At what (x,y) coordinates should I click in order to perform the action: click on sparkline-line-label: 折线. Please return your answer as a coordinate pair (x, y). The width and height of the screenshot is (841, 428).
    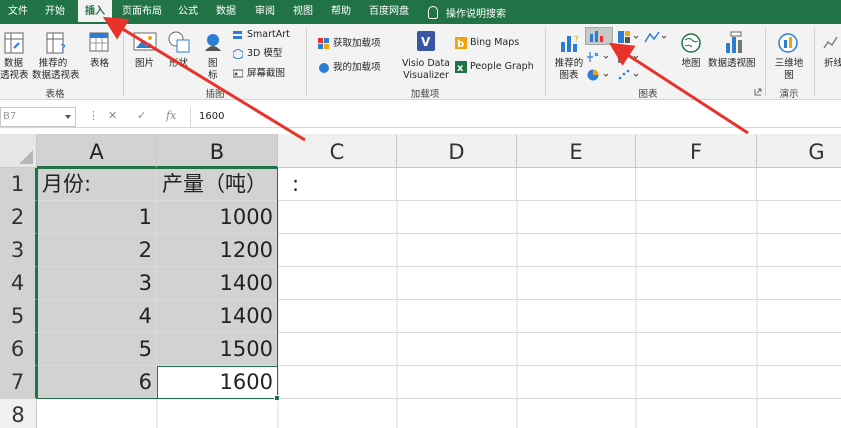
    Looking at the image, I should click on (832, 64).